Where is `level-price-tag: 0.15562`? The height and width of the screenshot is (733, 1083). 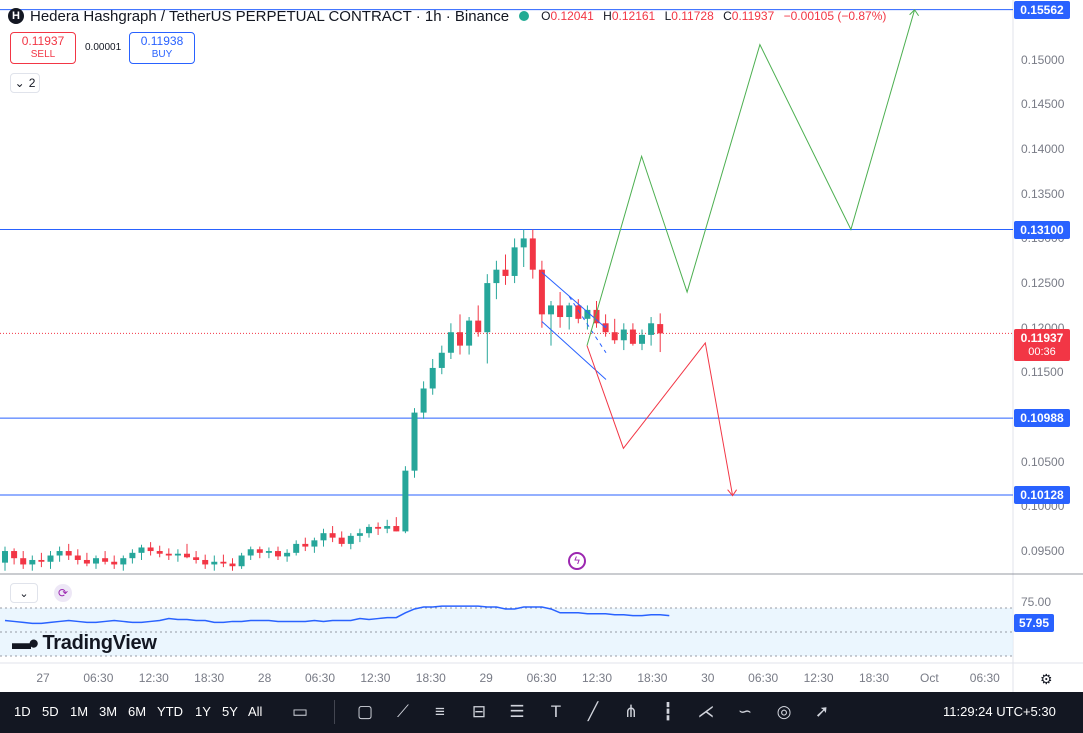
level-price-tag: 0.15562 is located at coordinates (1042, 9).